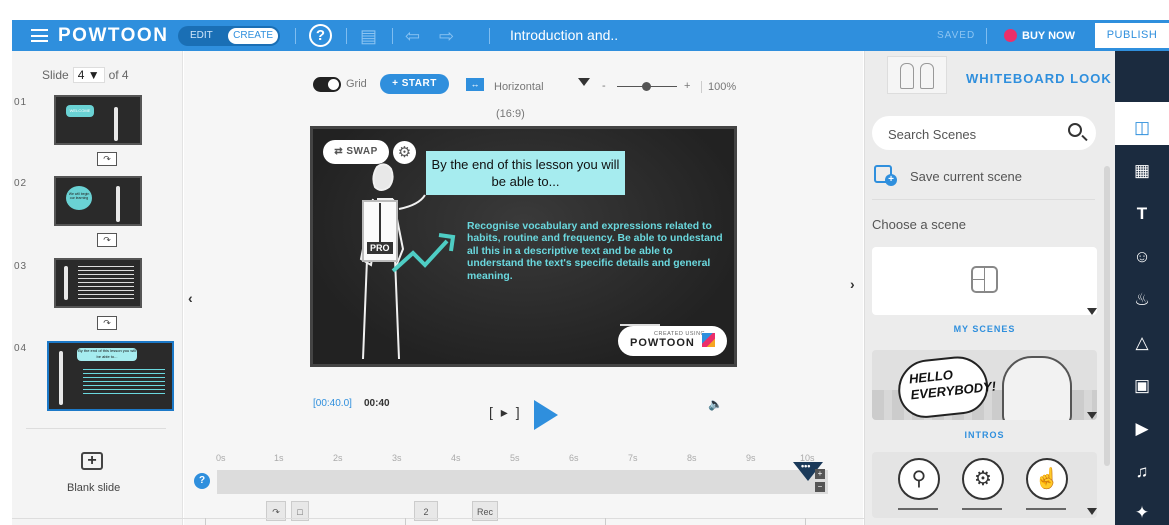 The width and height of the screenshot is (1169, 525). What do you see at coordinates (1142, 128) in the screenshot?
I see `scenes-icon: ◫` at bounding box center [1142, 128].